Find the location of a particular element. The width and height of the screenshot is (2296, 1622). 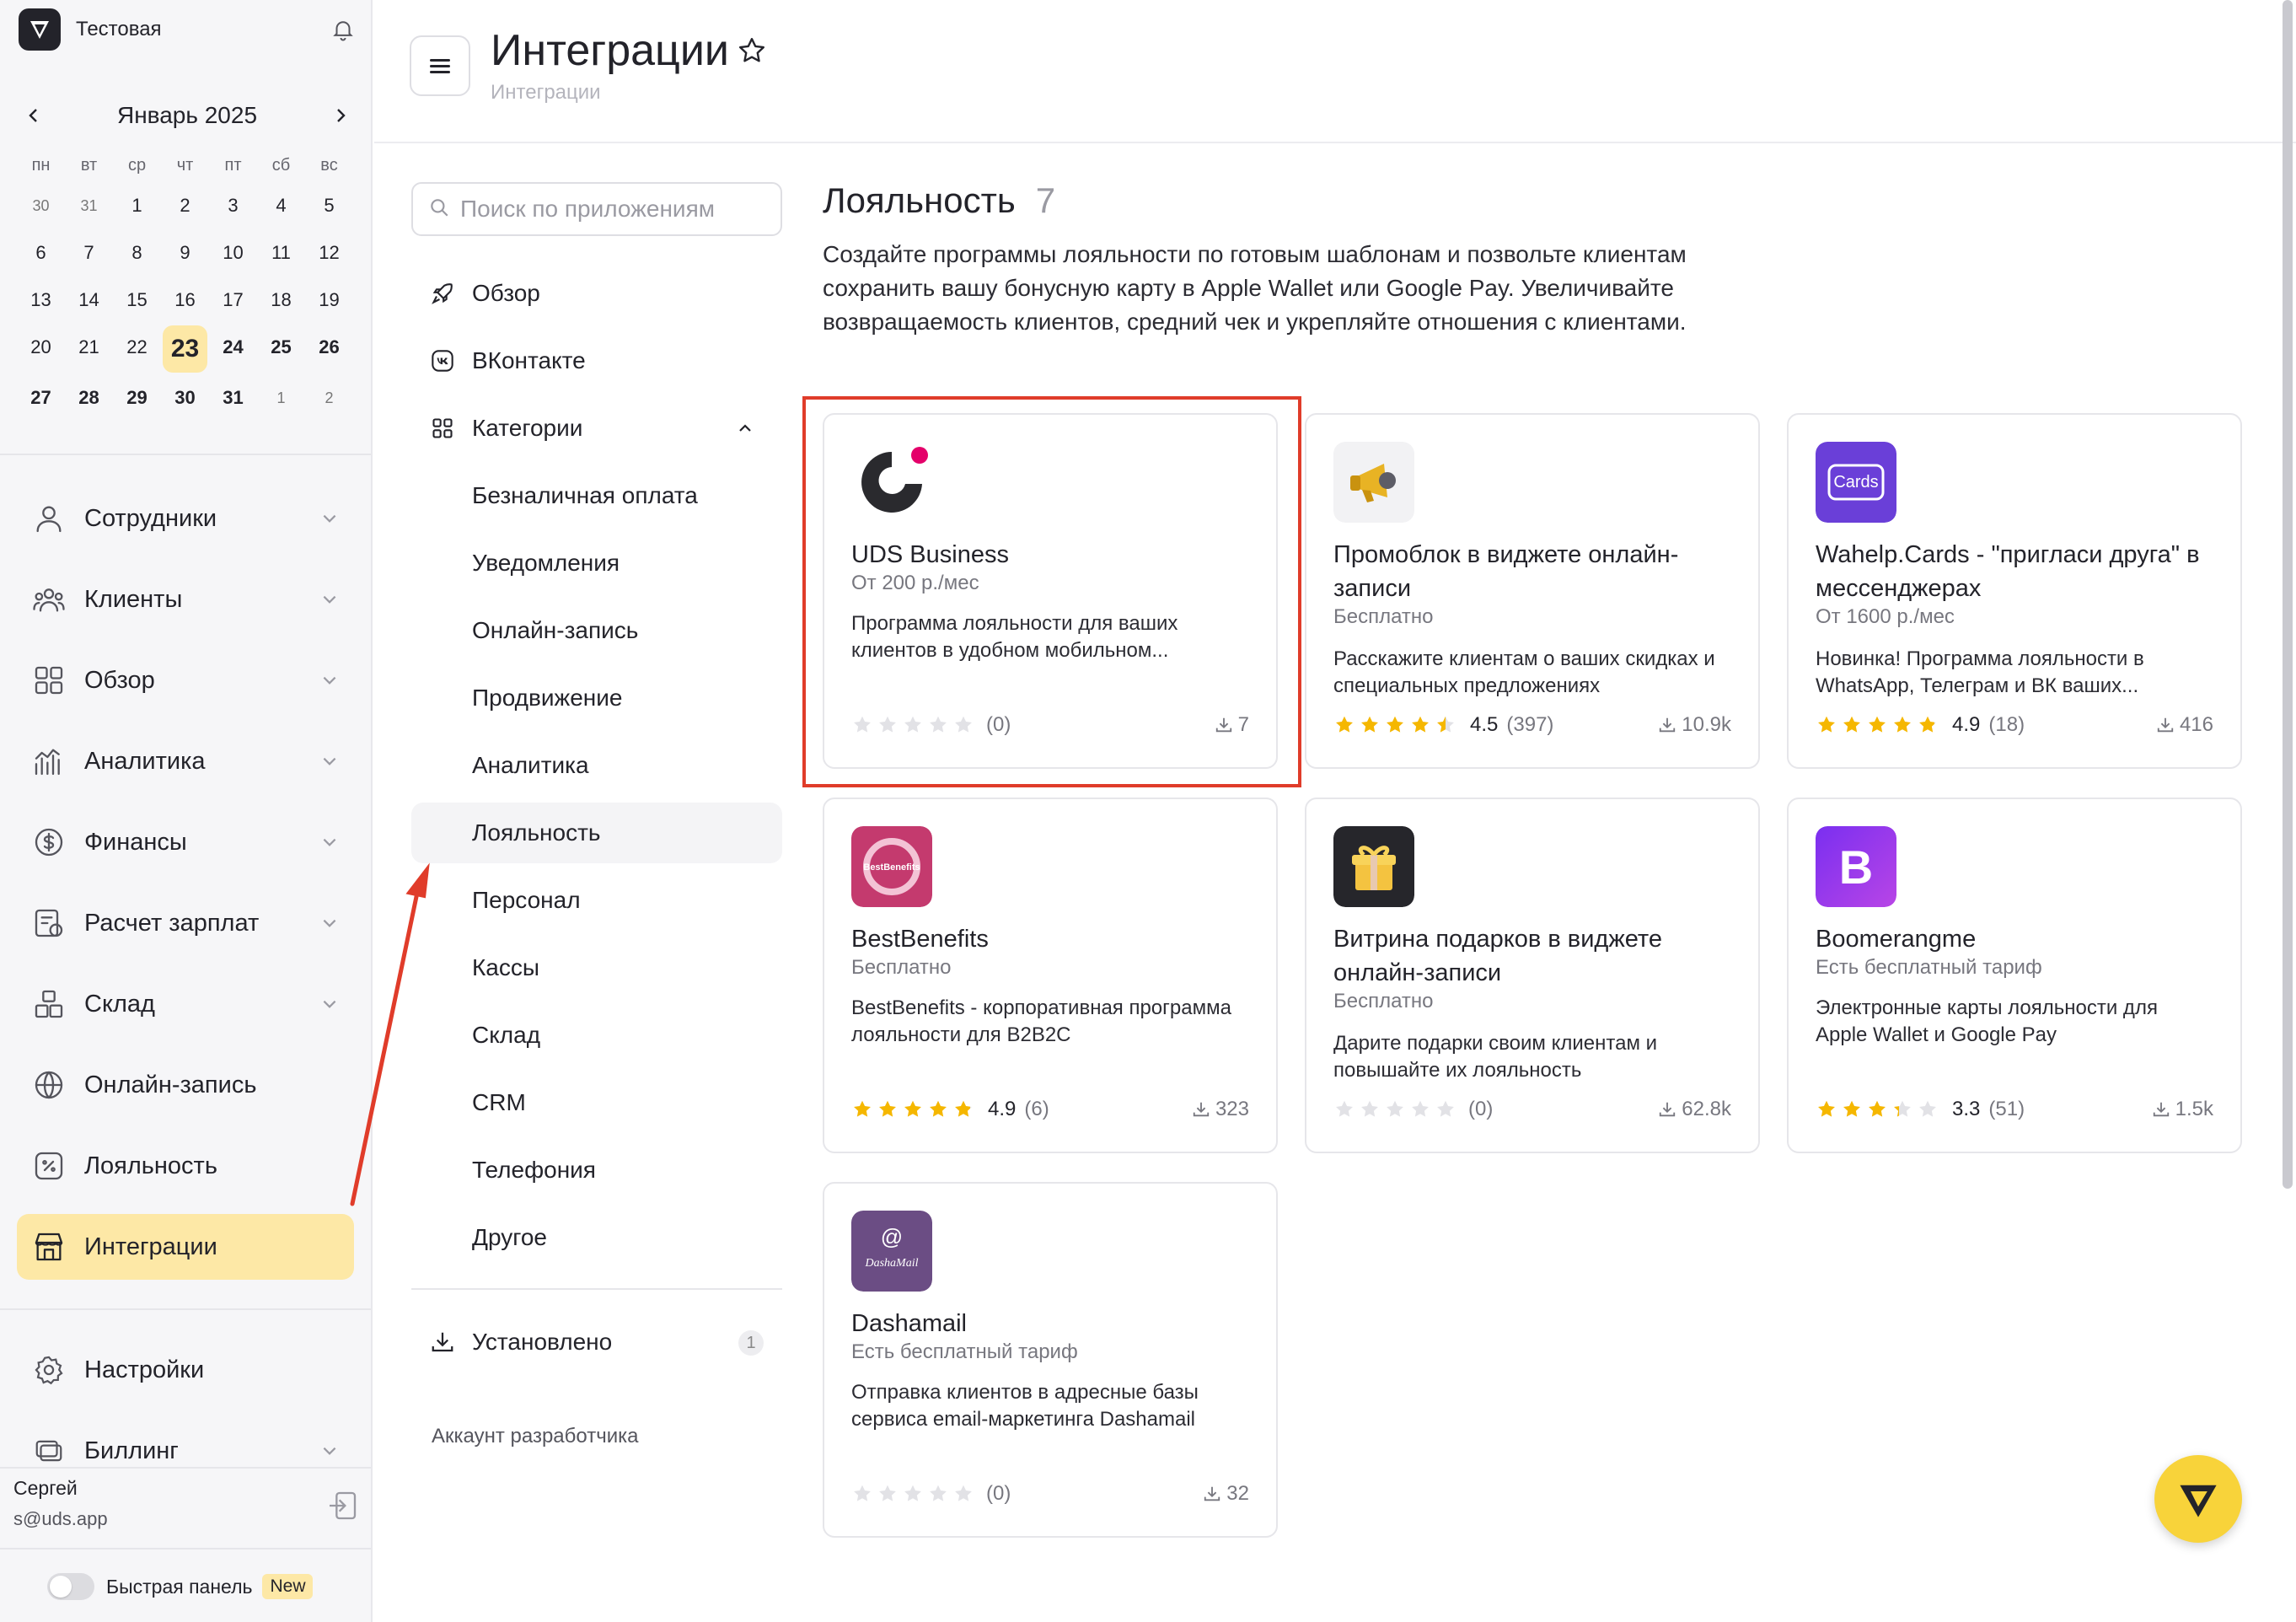

menu-button is located at coordinates (440, 65).